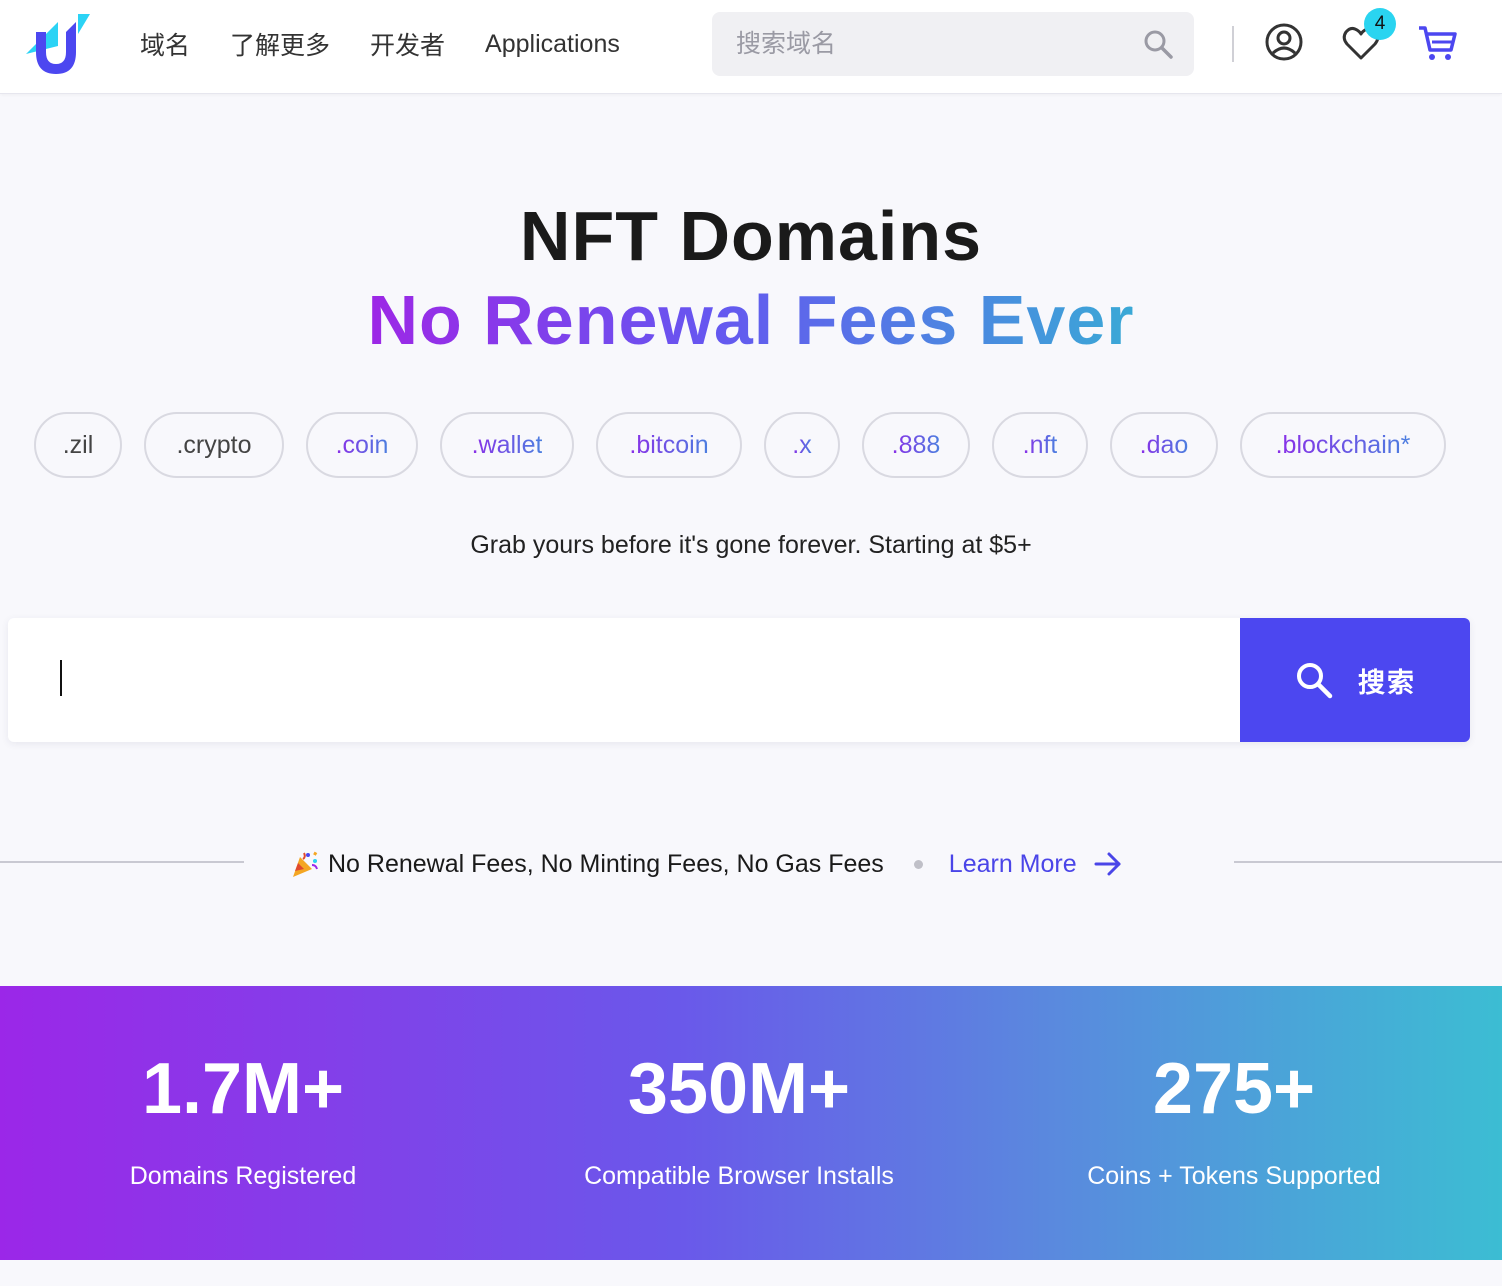 This screenshot has width=1502, height=1286. I want to click on tld-chip-label: .bitcoin, so click(669, 444).